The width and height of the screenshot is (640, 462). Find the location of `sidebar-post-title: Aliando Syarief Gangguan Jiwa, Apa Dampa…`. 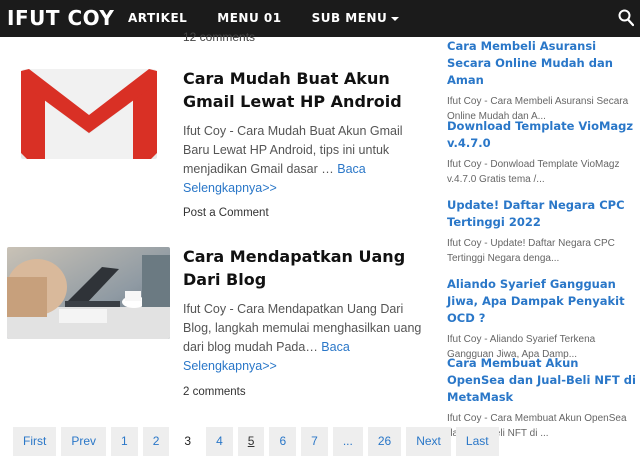

sidebar-post-title: Aliando Syarief Gangguan Jiwa, Apa Dampa… is located at coordinates (543, 301).